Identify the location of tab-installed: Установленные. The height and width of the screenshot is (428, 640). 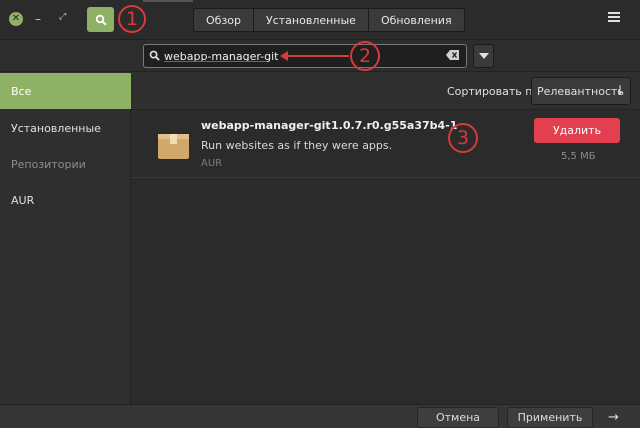
(311, 20).